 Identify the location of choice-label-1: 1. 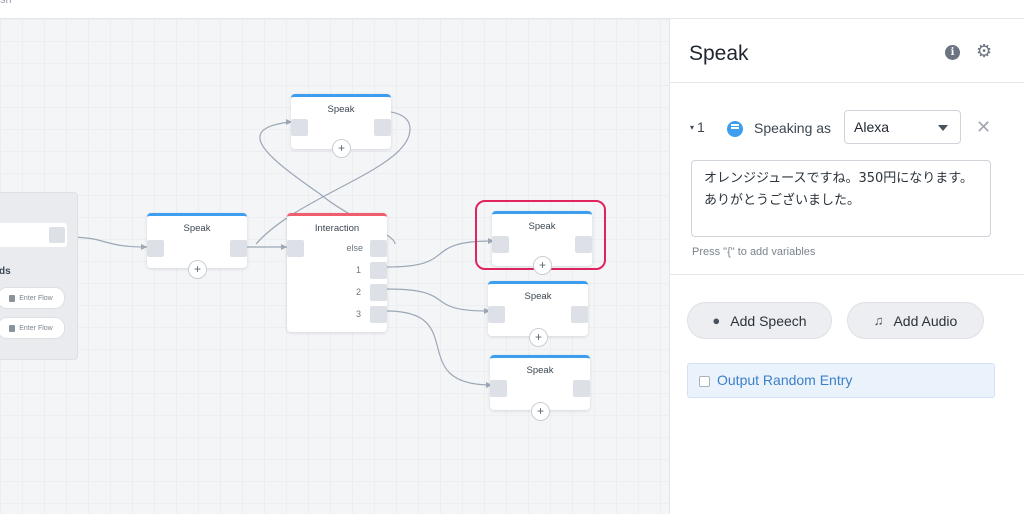
(358, 270).